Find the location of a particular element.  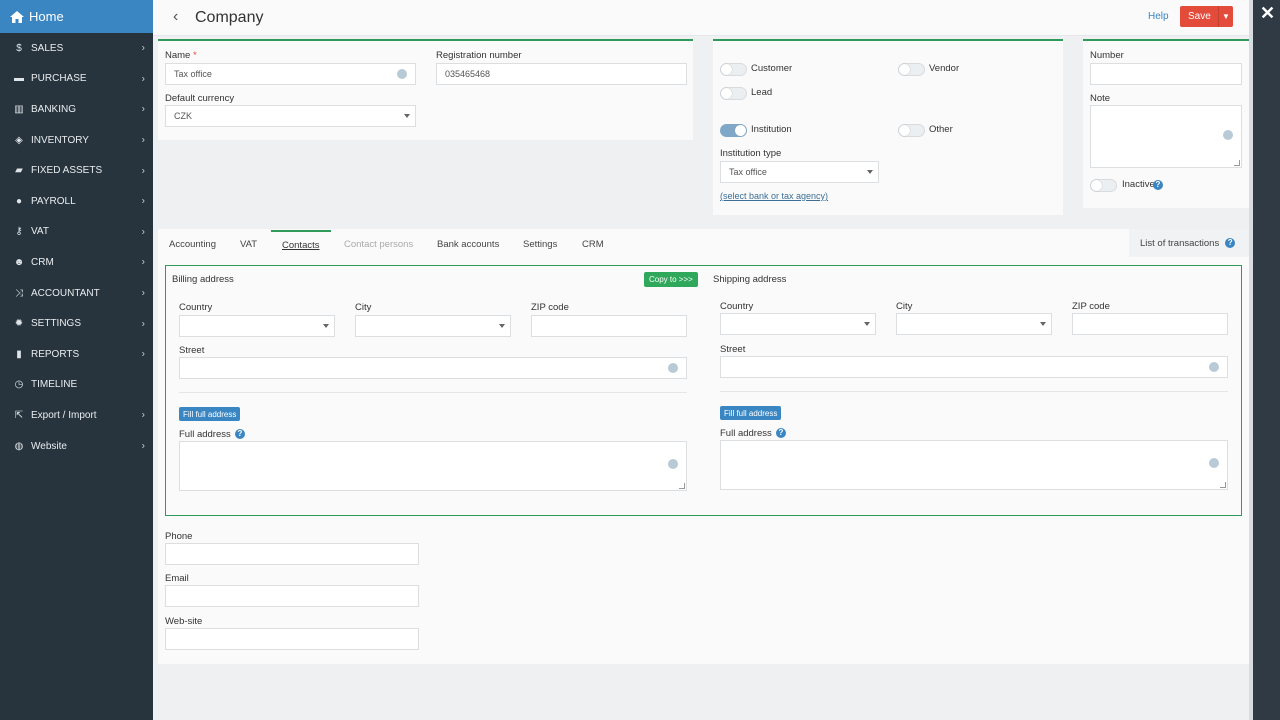

name-input: Tax office is located at coordinates (290, 74).